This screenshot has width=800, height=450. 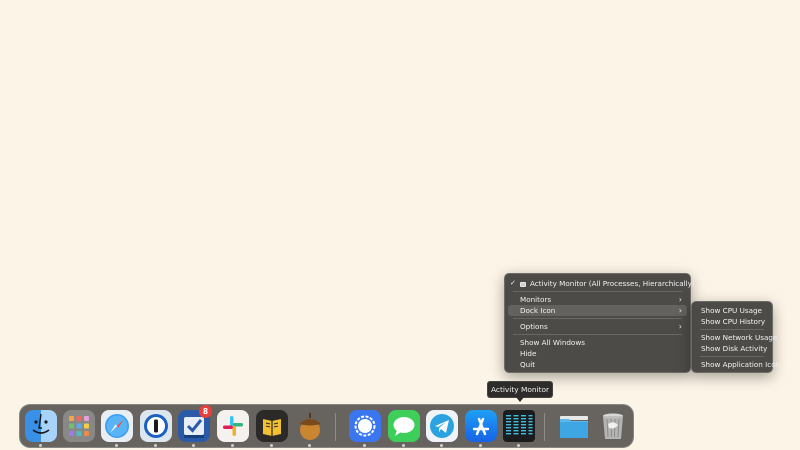 I want to click on submenu-item-show-network-usage: Show Network Usage, so click(x=736, y=337).